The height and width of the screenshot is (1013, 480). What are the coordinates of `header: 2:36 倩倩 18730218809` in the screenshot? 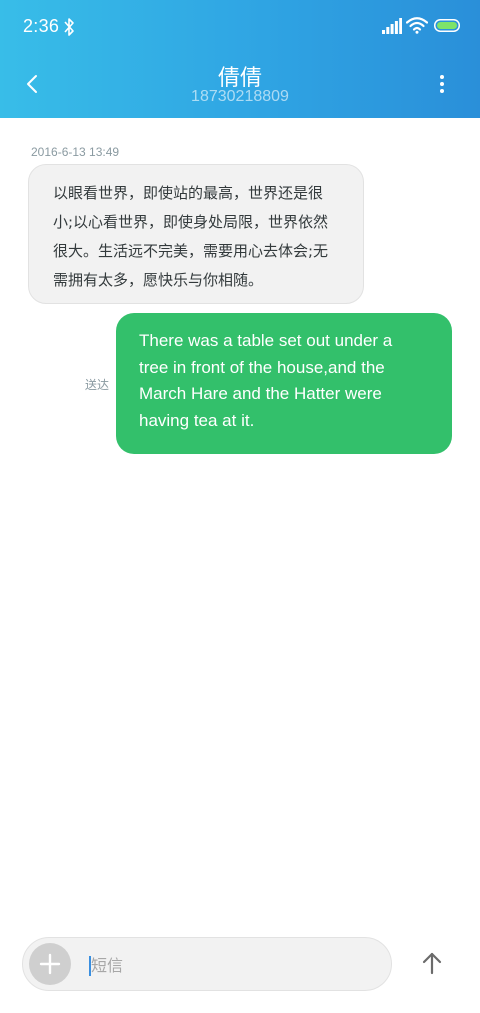 It's located at (240, 59).